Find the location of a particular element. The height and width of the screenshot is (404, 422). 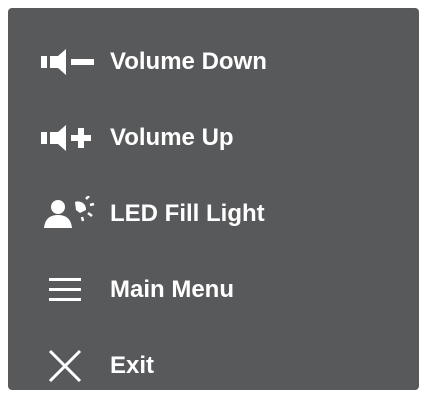

volume-down-icon is located at coordinates (68, 62).